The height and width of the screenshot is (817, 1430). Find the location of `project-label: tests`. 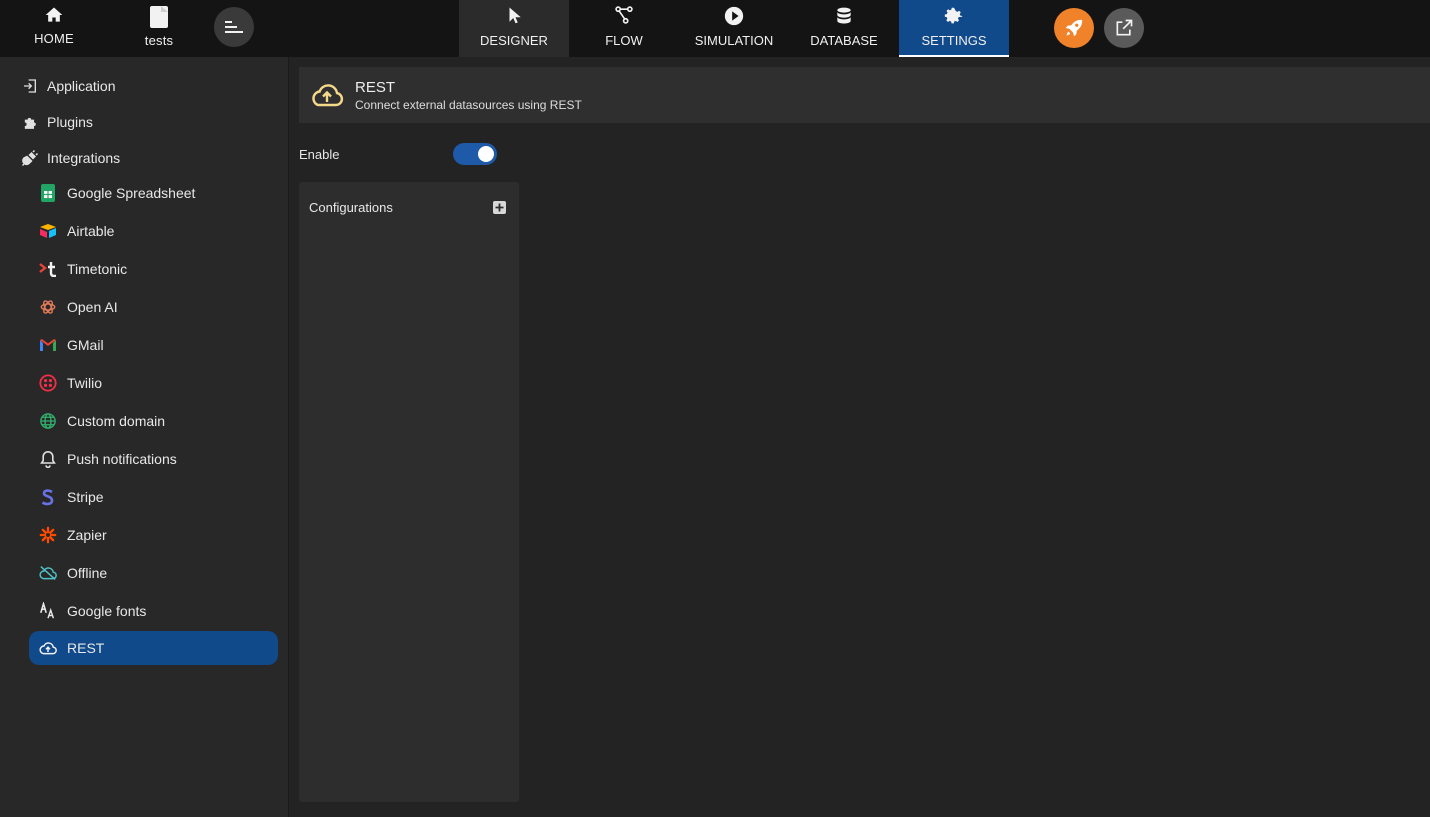

project-label: tests is located at coordinates (159, 40).